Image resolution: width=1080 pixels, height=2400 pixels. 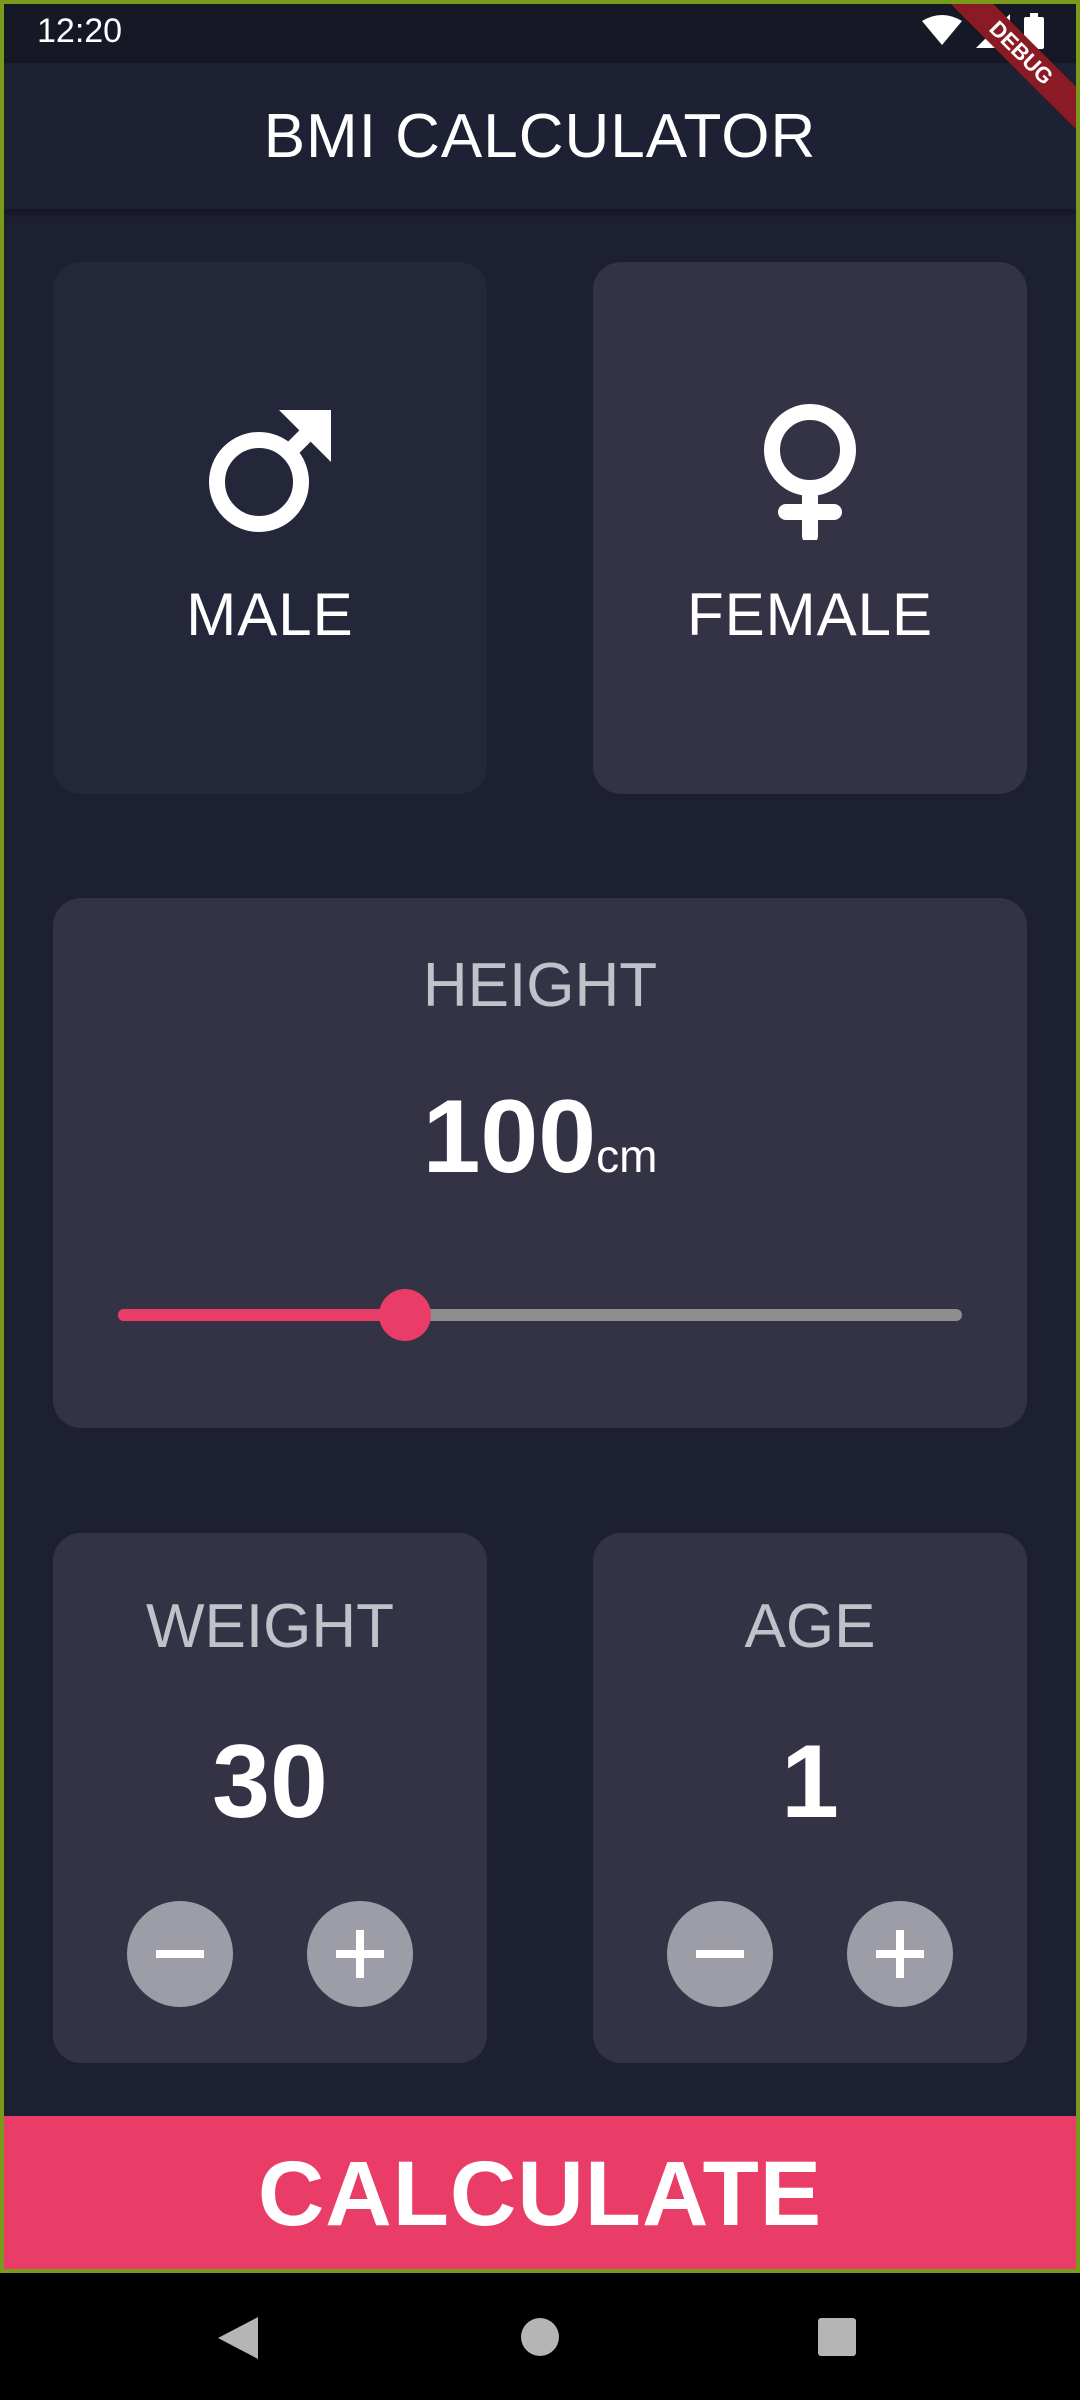 I want to click on male-icon, so click(x=270, y=471).